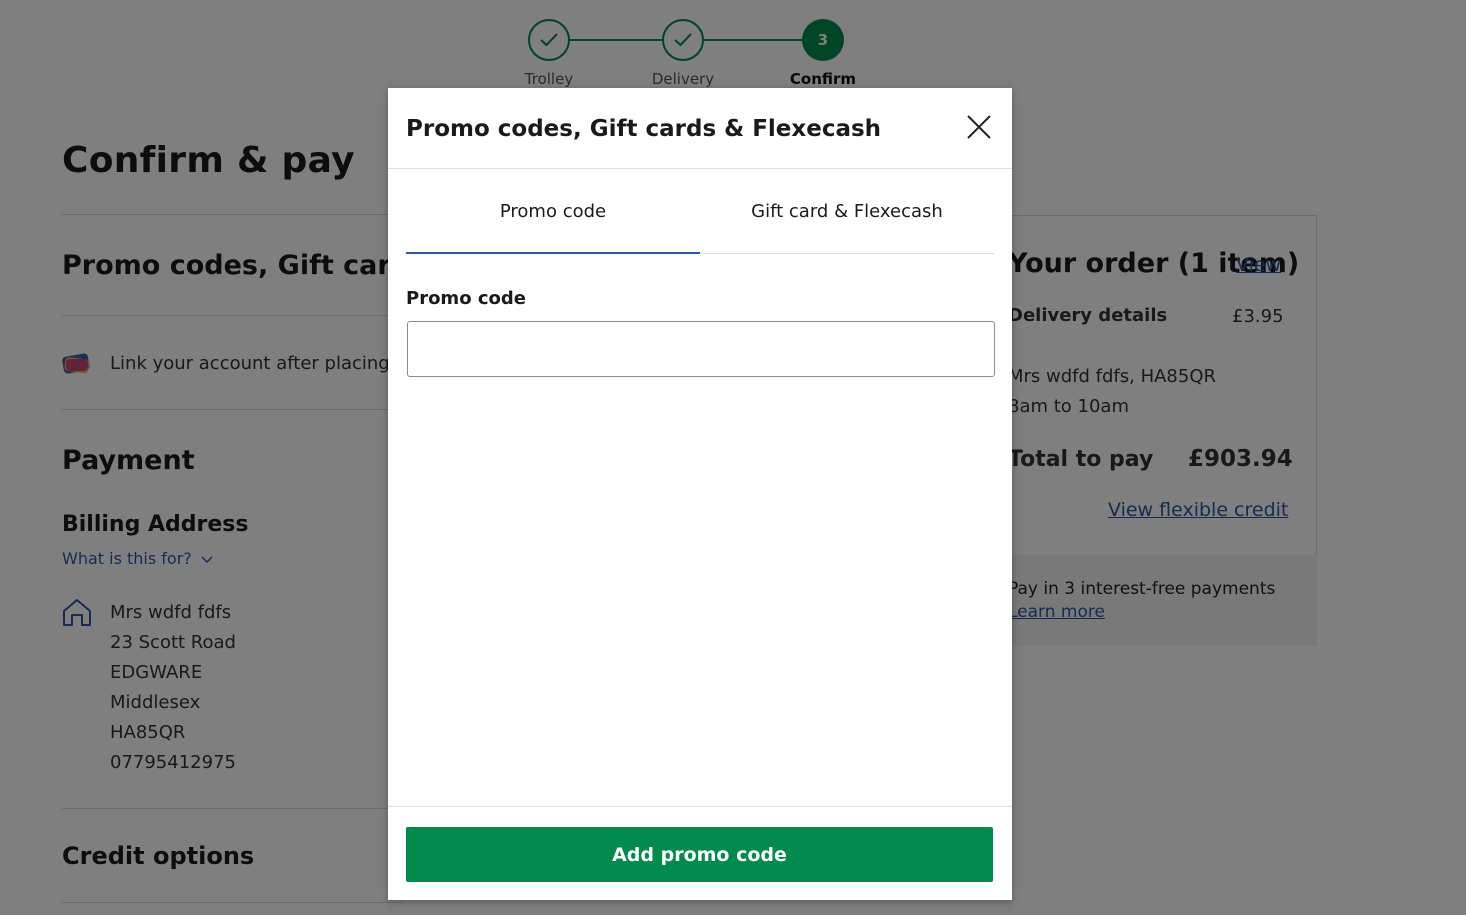 Image resolution: width=1466 pixels, height=915 pixels. Describe the element at coordinates (466, 298) in the screenshot. I see `promo-code-label: Promo code` at that location.